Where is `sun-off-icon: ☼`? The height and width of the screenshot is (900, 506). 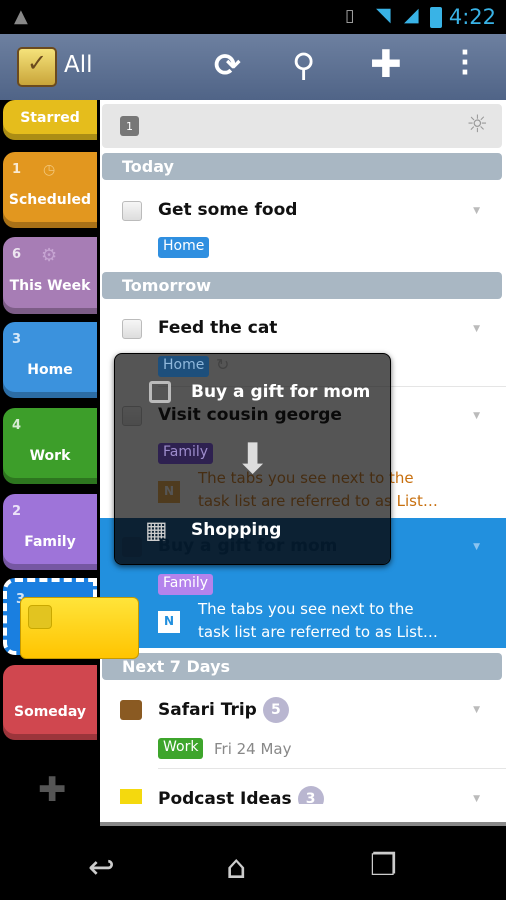 sun-off-icon: ☼ is located at coordinates (477, 124).